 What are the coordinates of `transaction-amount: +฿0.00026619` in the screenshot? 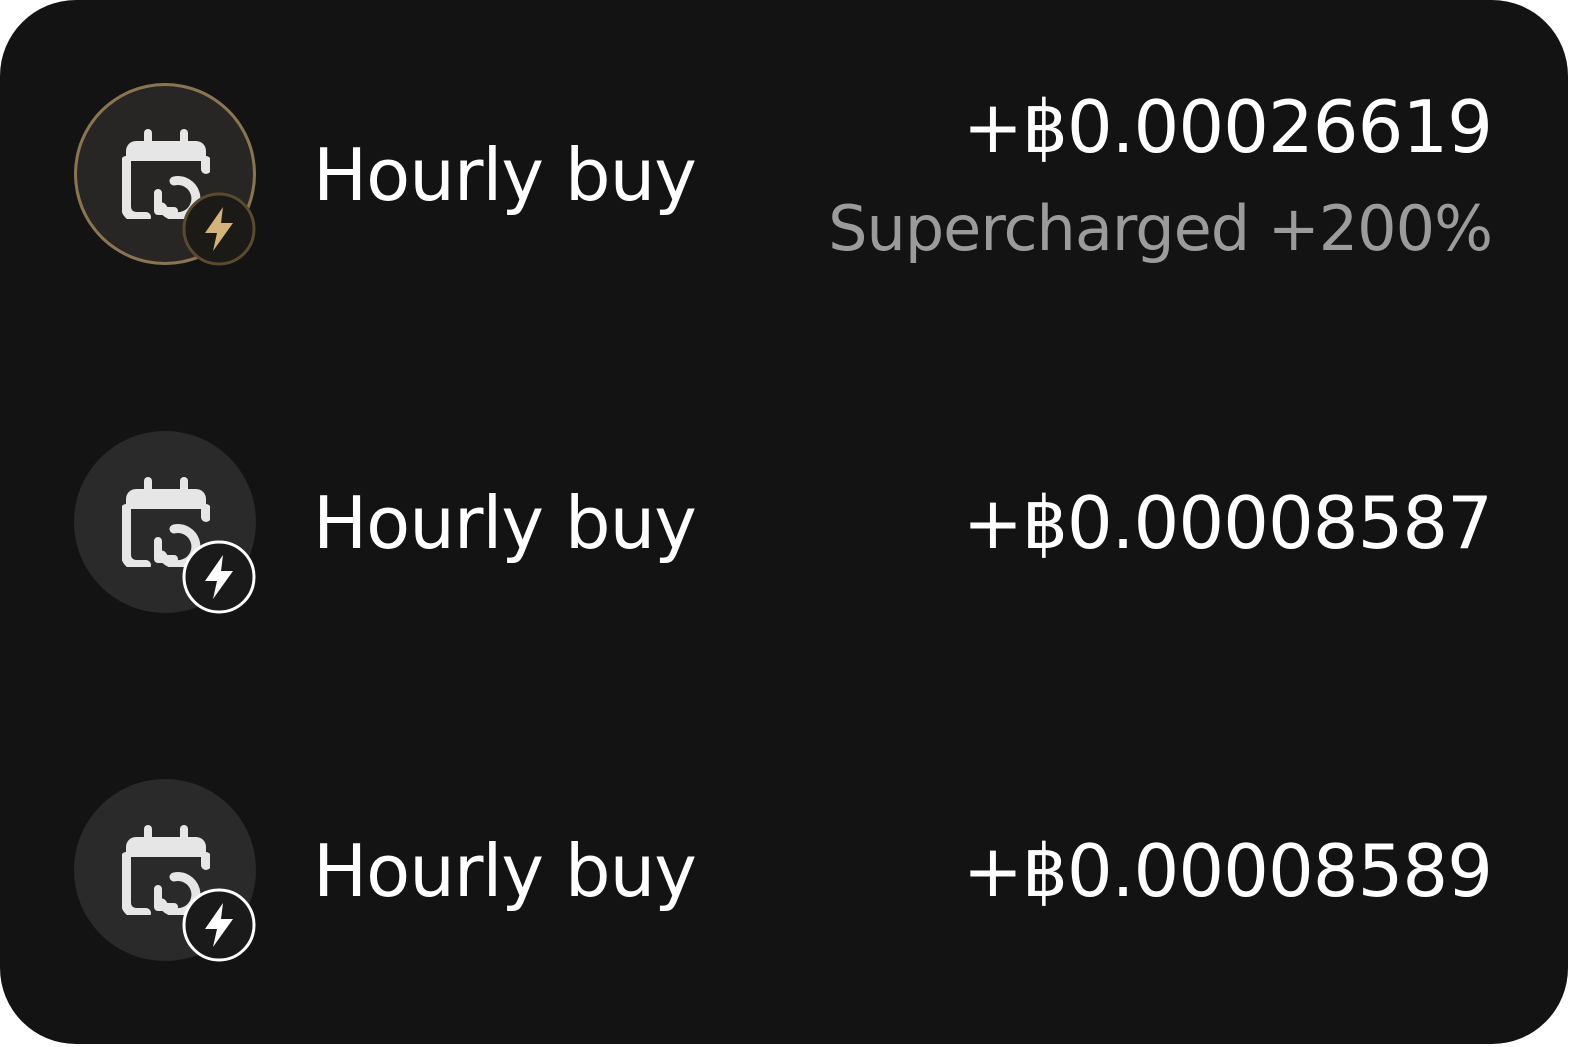 It's located at (1227, 127).